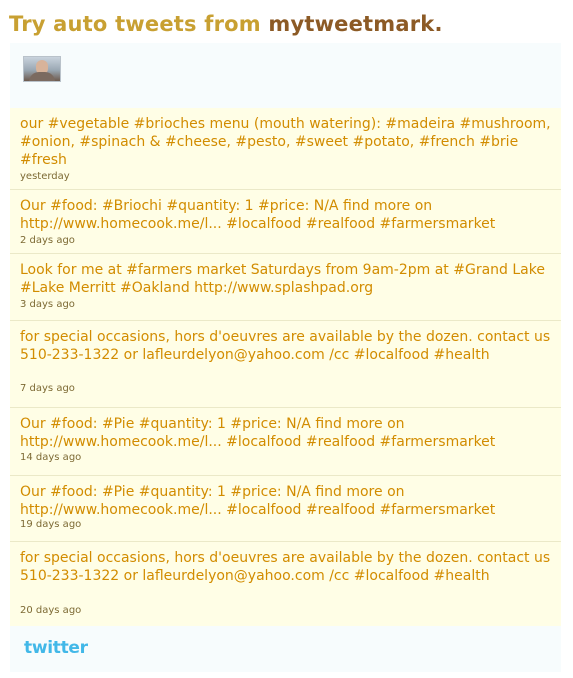  What do you see at coordinates (47, 241) in the screenshot?
I see `tweet-timestamp: 2 days ago` at bounding box center [47, 241].